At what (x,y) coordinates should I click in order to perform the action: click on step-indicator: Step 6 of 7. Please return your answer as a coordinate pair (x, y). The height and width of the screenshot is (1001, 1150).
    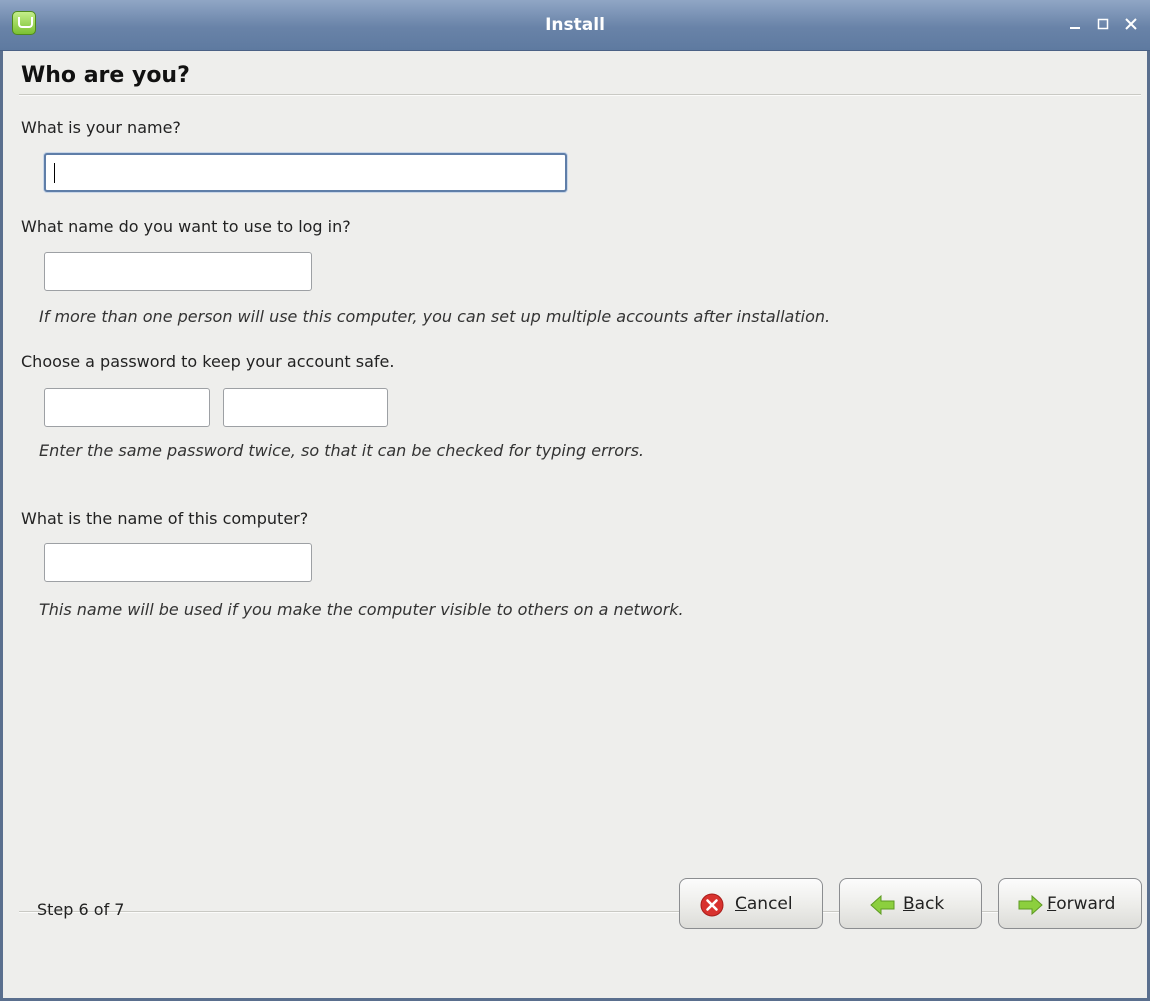
    Looking at the image, I should click on (81, 909).